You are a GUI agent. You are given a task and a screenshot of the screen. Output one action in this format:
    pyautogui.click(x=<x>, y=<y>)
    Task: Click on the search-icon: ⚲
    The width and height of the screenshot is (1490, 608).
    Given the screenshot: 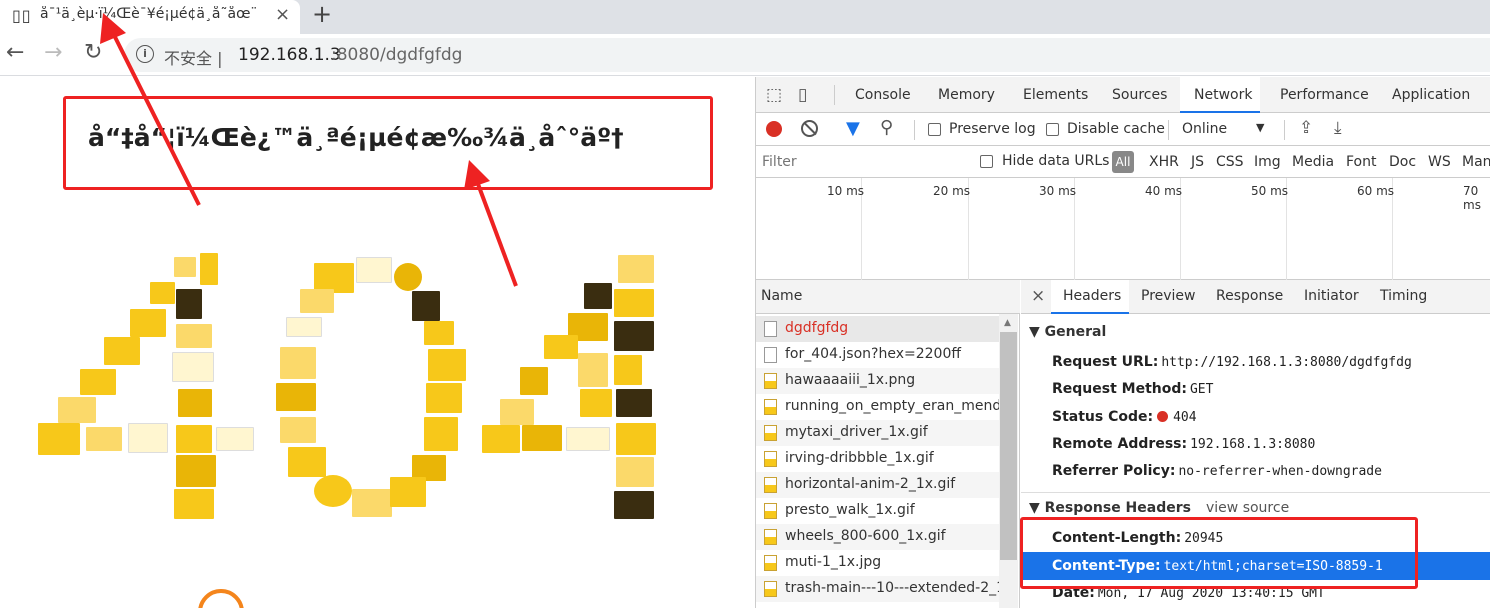 What is the action you would take?
    pyautogui.click(x=886, y=127)
    